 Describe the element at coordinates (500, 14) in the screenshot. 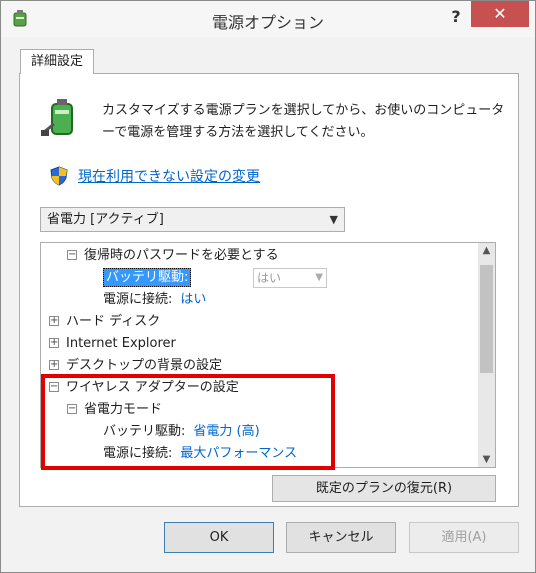

I see `close-button: ✕` at that location.